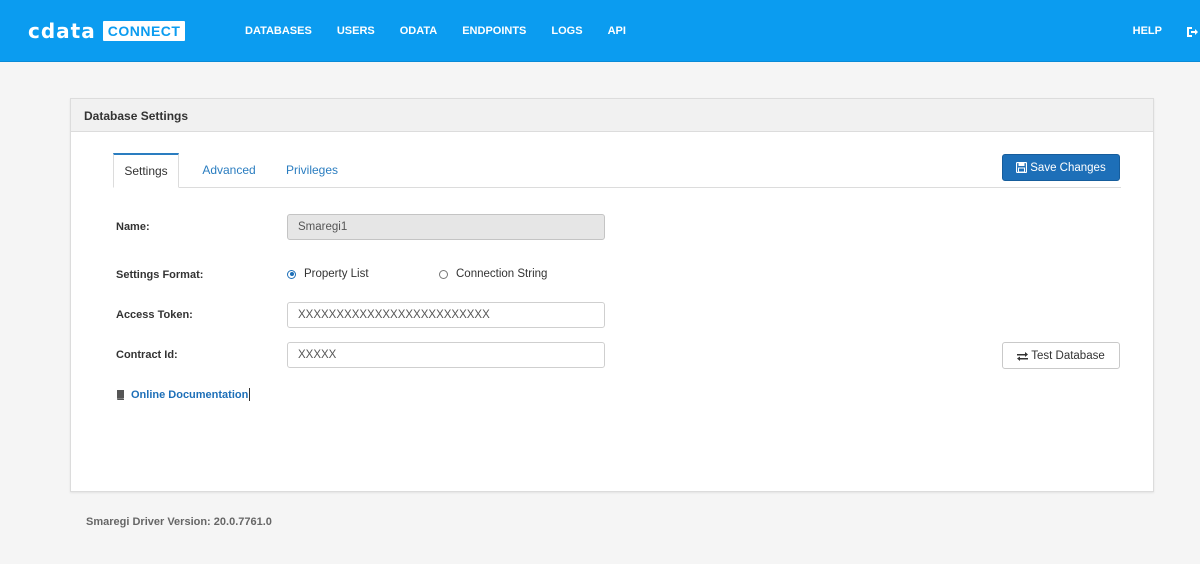 This screenshot has height=564, width=1200. What do you see at coordinates (1023, 356) in the screenshot?
I see `exchange-arrows-icon` at bounding box center [1023, 356].